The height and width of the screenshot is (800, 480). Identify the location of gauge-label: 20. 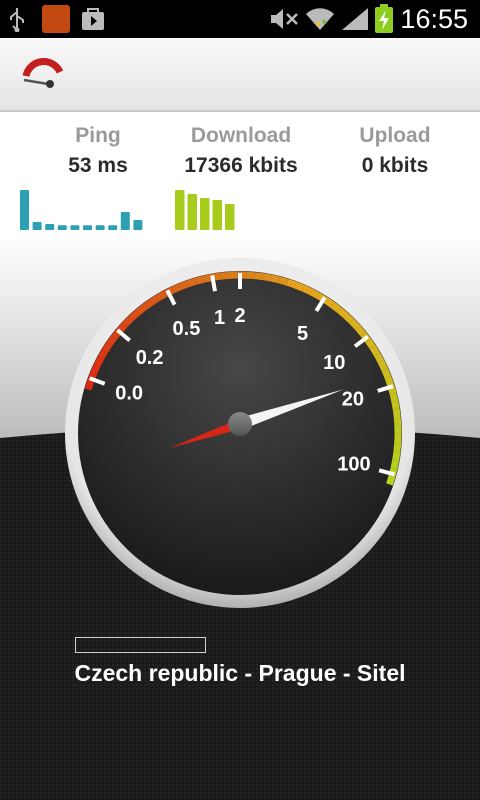
(353, 400).